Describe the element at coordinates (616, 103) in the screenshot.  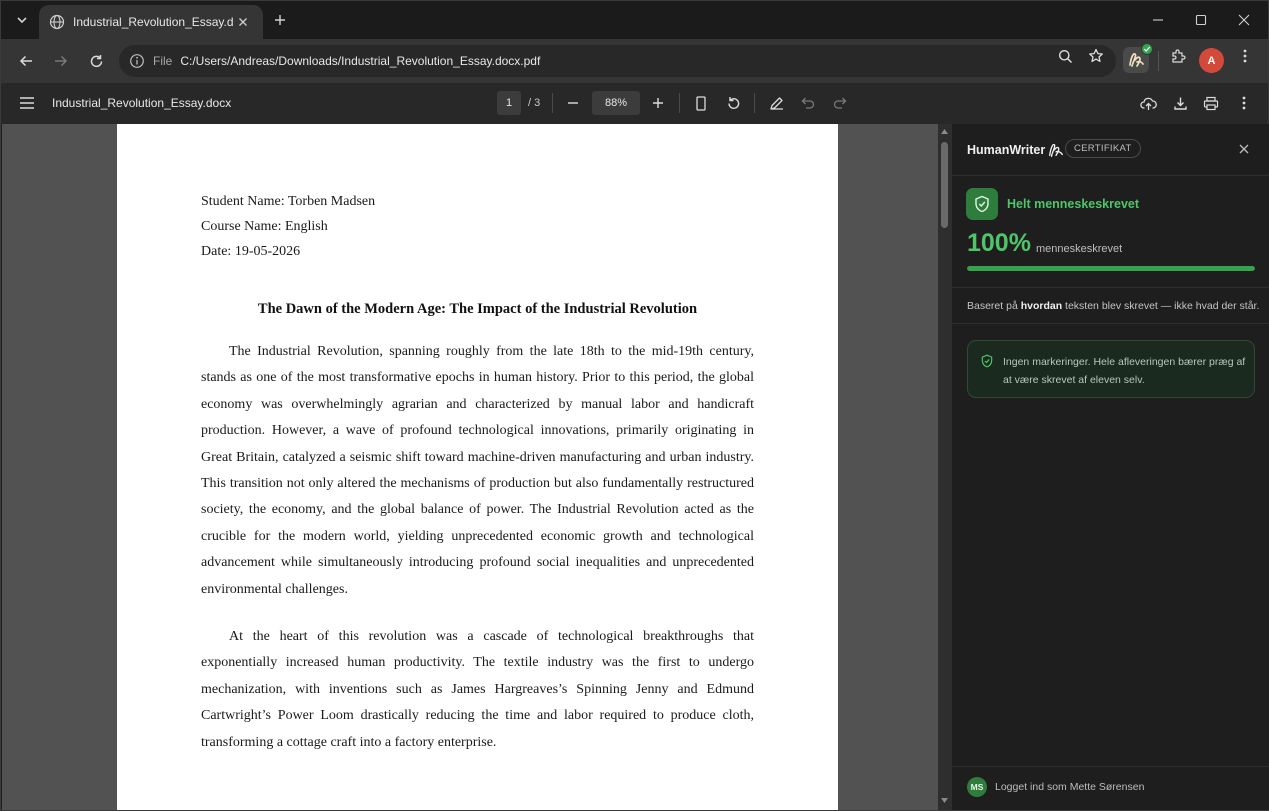
I see `zoom-level-input: 88%` at that location.